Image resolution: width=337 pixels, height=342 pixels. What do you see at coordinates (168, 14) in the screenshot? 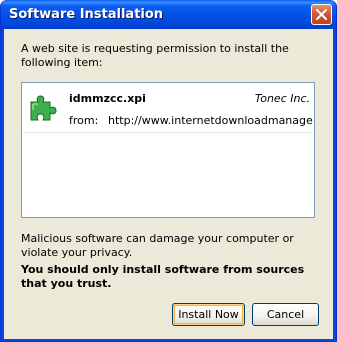
I see `title-bar: Software Installation` at bounding box center [168, 14].